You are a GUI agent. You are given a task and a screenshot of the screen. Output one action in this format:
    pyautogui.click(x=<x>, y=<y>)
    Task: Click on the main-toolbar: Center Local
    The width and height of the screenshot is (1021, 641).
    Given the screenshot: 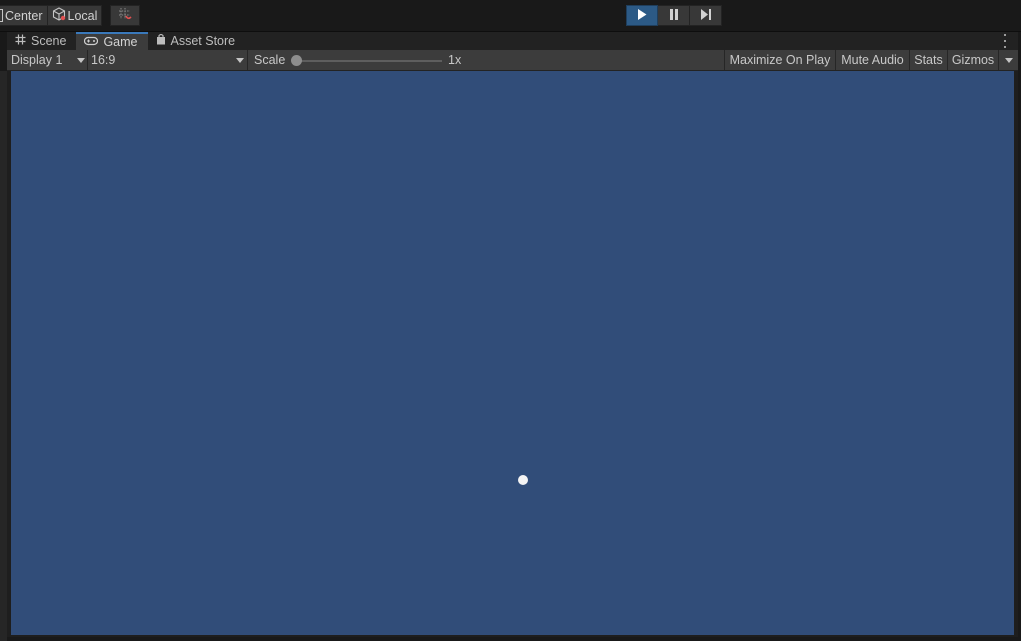 What is the action you would take?
    pyautogui.click(x=510, y=16)
    